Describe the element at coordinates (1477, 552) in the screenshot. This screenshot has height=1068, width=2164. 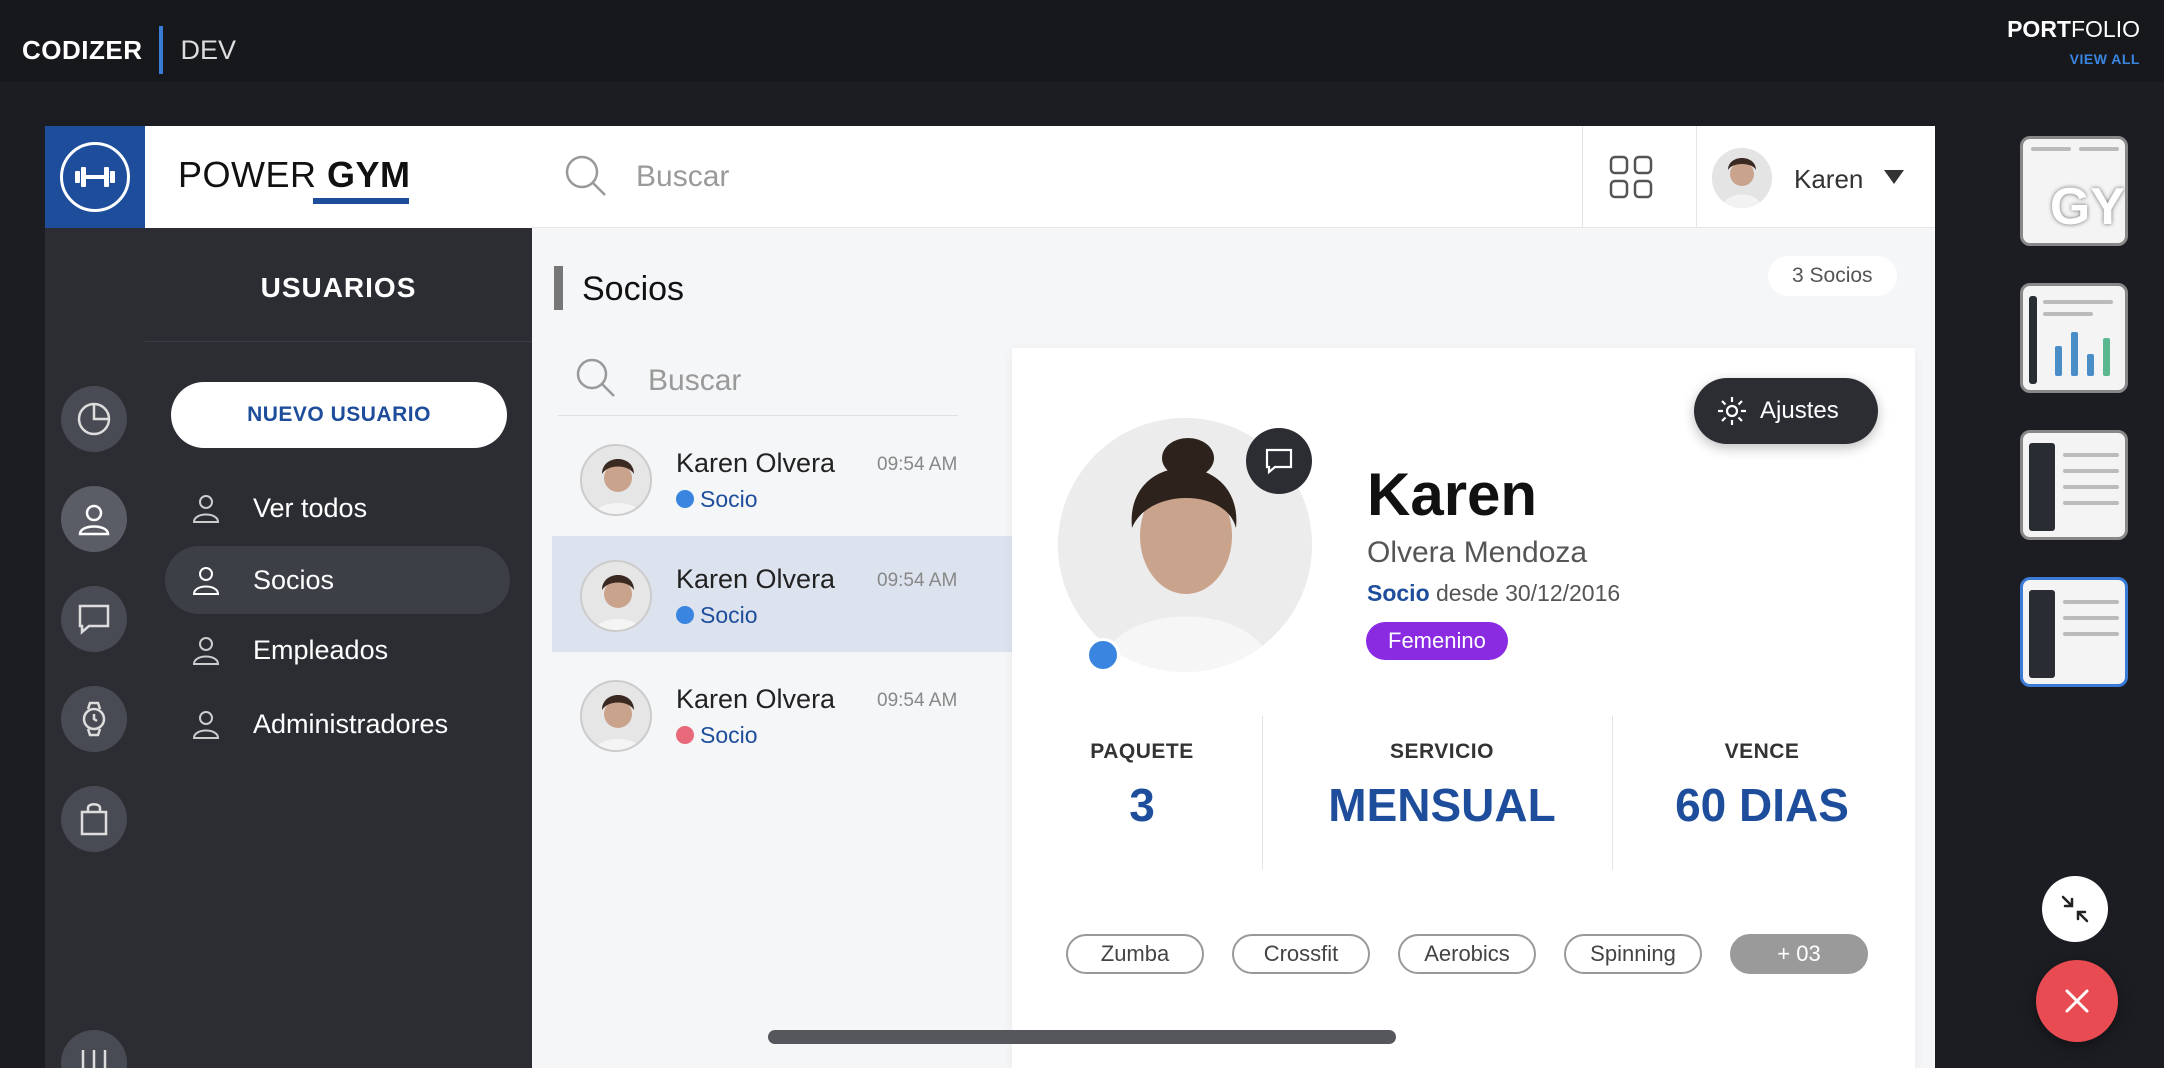
I see `profile-last-name: Olvera Mendoza` at that location.